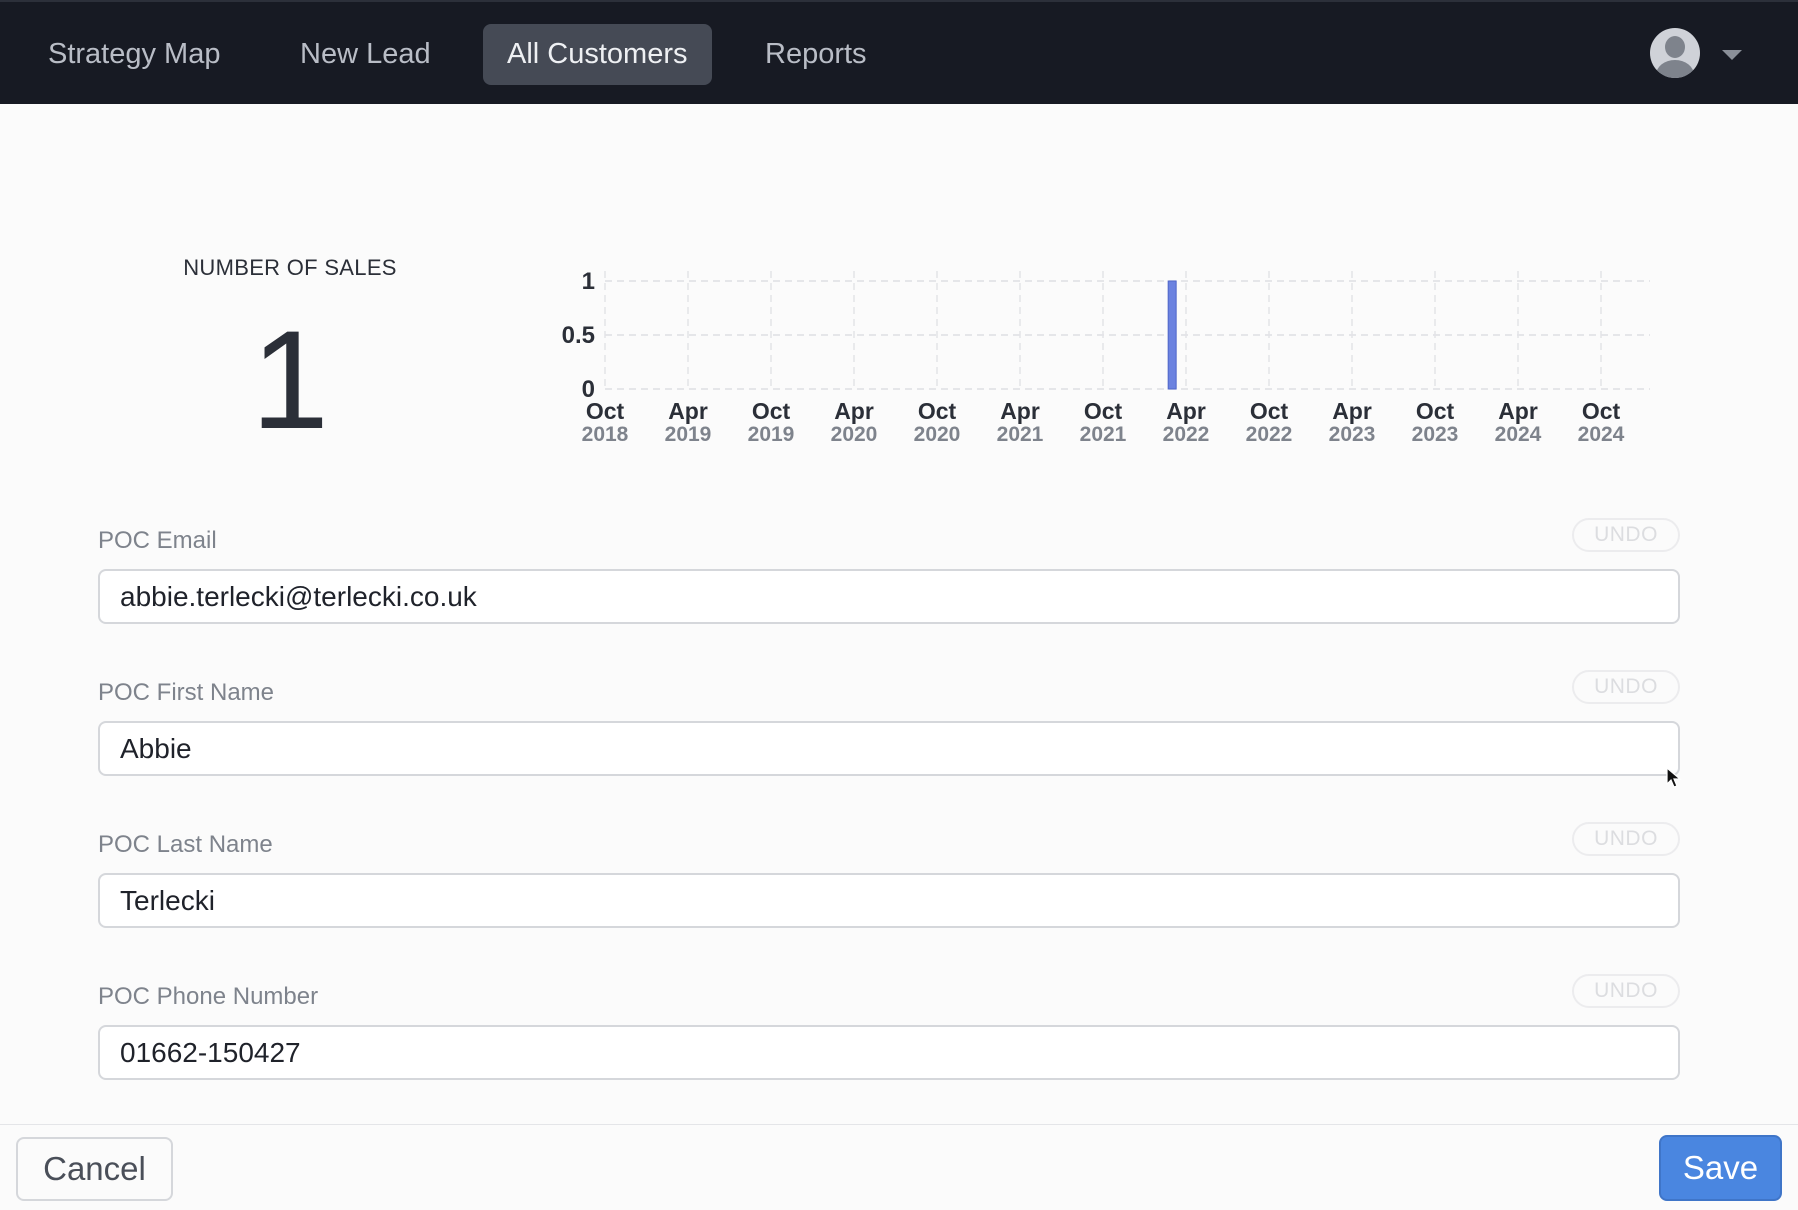 This screenshot has height=1210, width=1798. What do you see at coordinates (365, 54) in the screenshot?
I see `nav-item-new-lead: New Lead` at bounding box center [365, 54].